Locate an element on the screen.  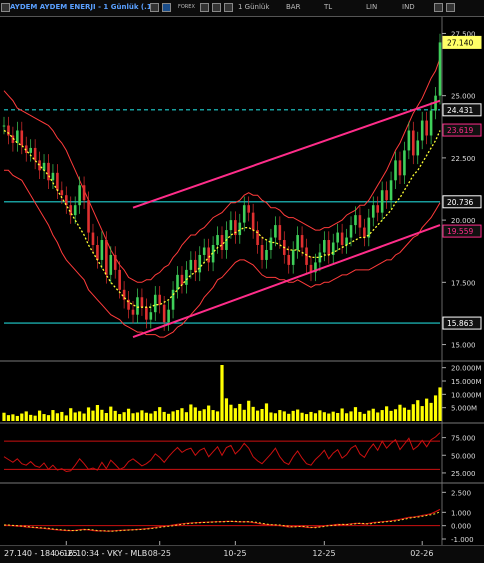
toolbar-lin: LIN is located at coordinates (371, 7).